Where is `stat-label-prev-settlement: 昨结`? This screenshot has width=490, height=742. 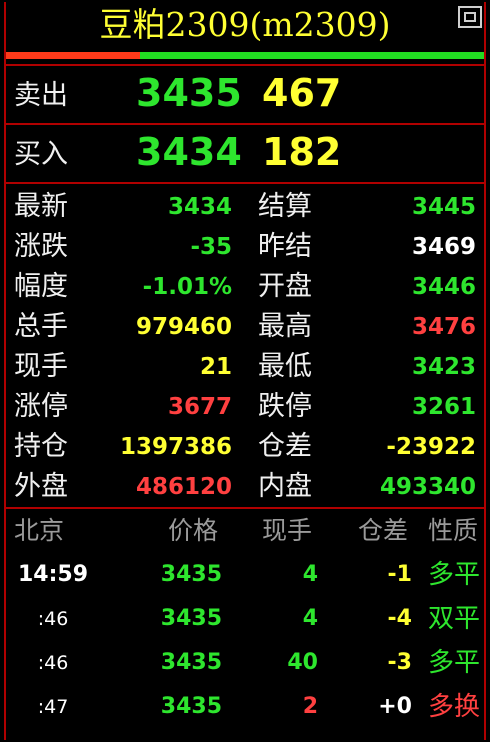
stat-label-prev-settlement: 昨结 is located at coordinates (285, 246).